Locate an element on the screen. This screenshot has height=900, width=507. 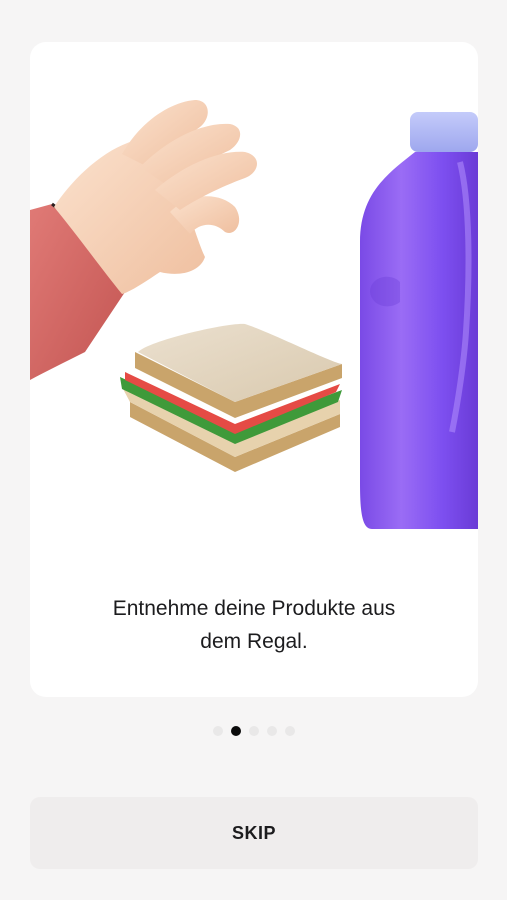
page-indicator is located at coordinates (253, 731).